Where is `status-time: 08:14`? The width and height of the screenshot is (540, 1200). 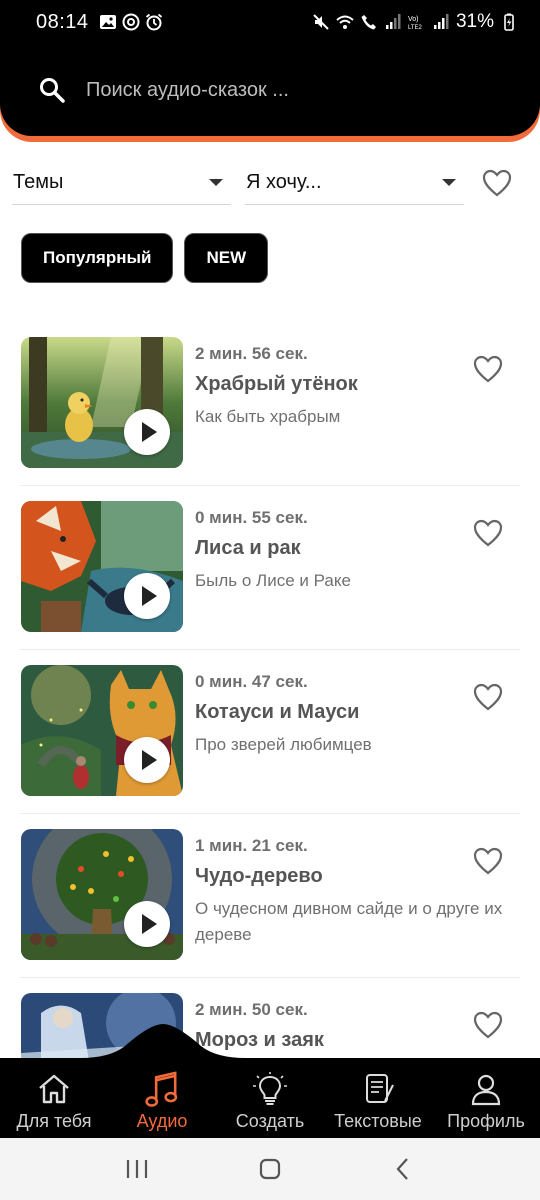
status-time: 08:14 is located at coordinates (62, 21).